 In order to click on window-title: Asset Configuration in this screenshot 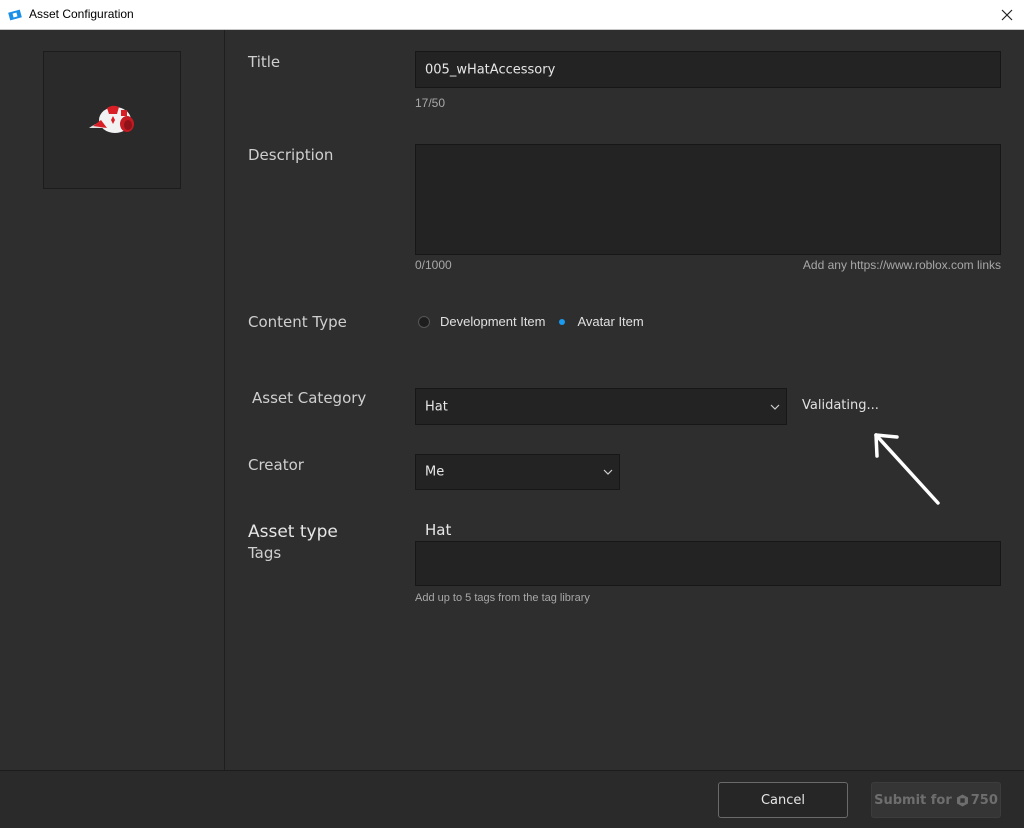, I will do `click(81, 14)`.